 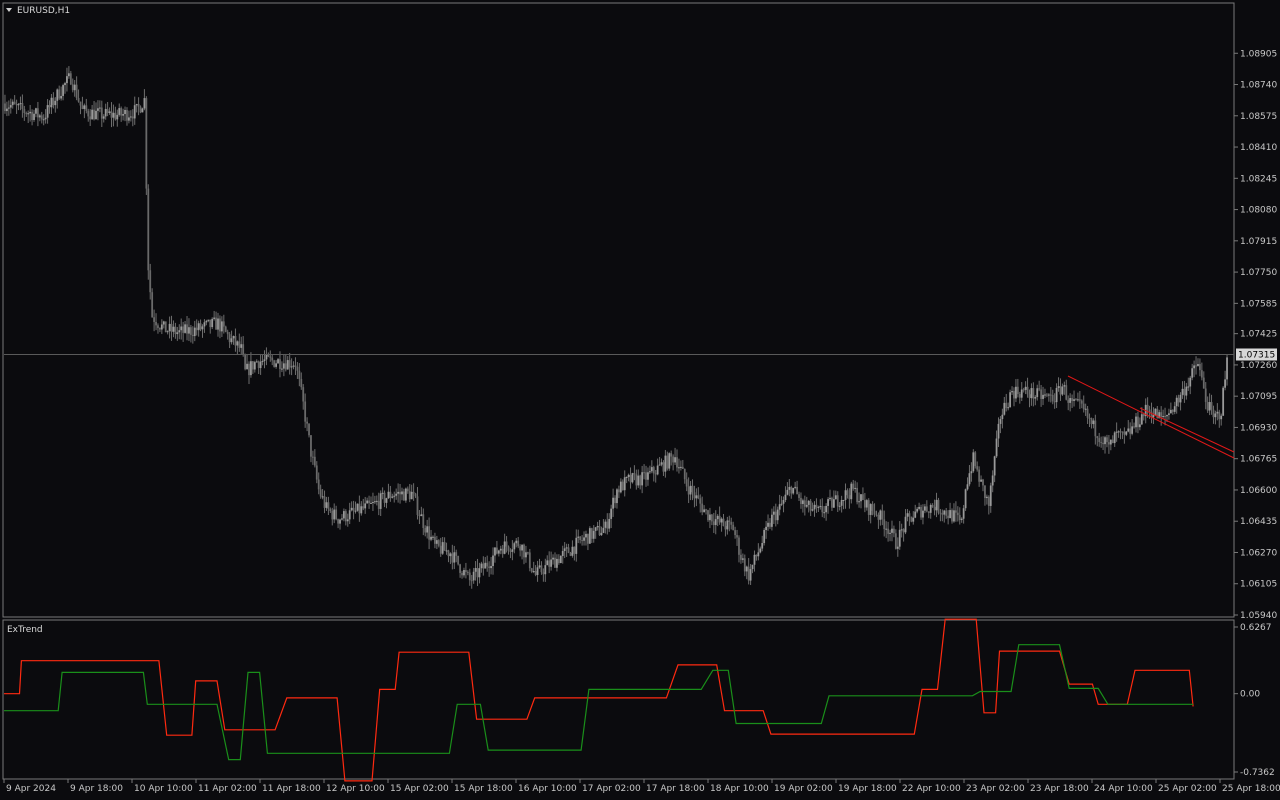 I want to click on indicator-tick-label: 0.00, so click(x=1250, y=695).